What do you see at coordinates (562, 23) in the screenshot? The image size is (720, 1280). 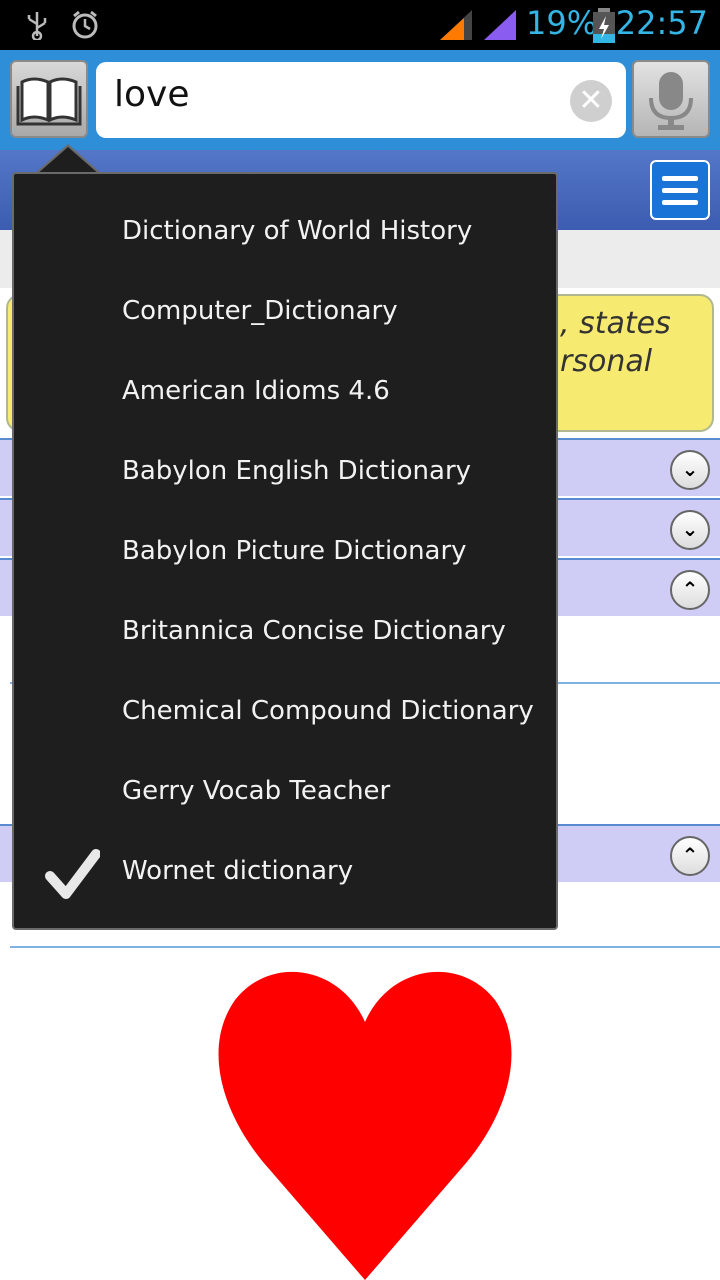 I see `battery-percent: 19%` at bounding box center [562, 23].